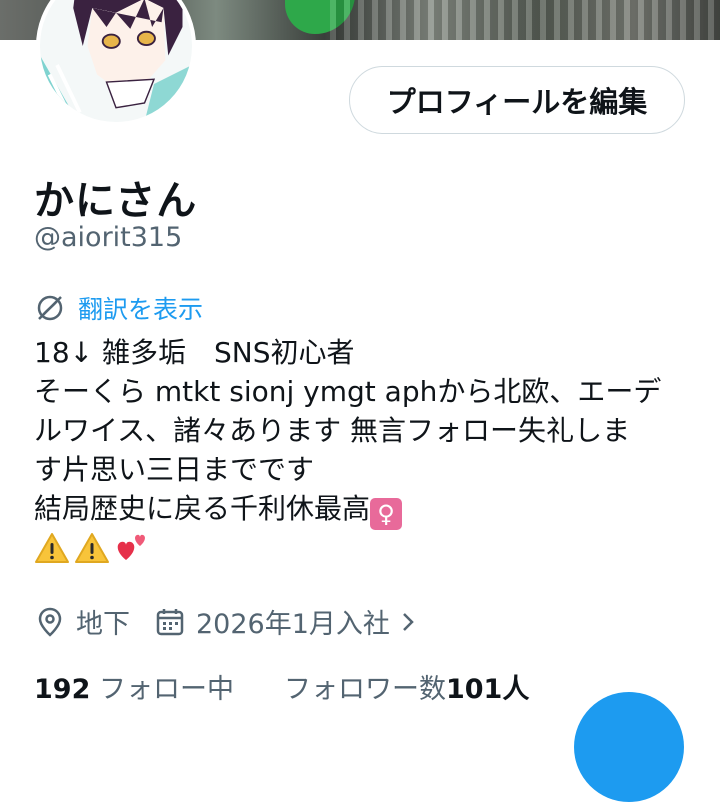 This screenshot has width=720, height=802. I want to click on following-link: 192 フォロー中, so click(134, 686).